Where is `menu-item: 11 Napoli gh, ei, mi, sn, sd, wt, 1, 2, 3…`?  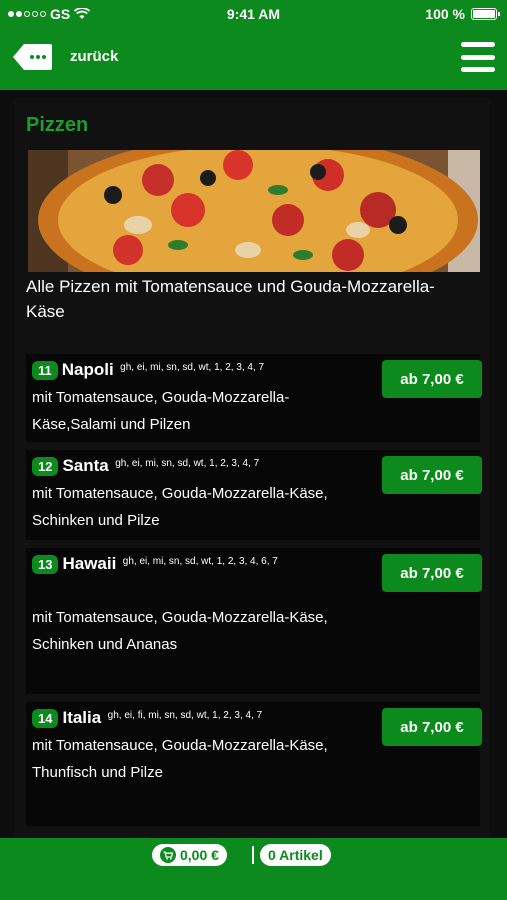 menu-item: 11 Napoli gh, ei, mi, sn, sd, wt, 1, 2, 3… is located at coordinates (254, 398).